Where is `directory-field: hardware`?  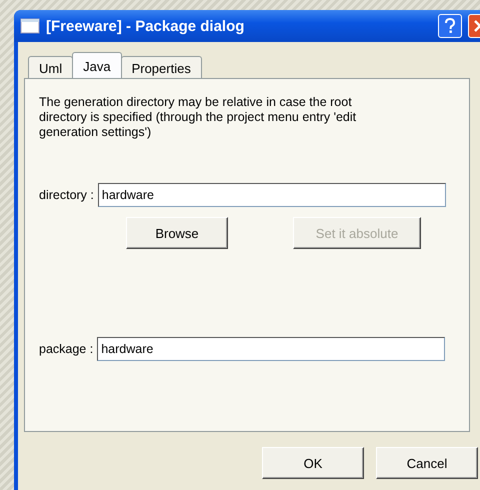 directory-field: hardware is located at coordinates (272, 195).